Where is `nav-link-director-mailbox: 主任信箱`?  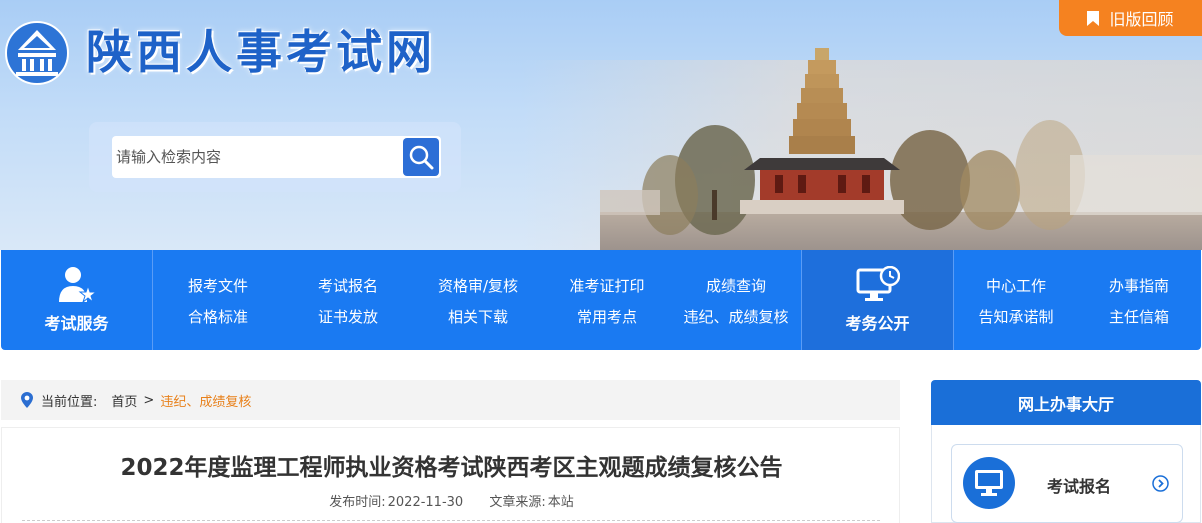 nav-link-director-mailbox: 主任信箱 is located at coordinates (1139, 316).